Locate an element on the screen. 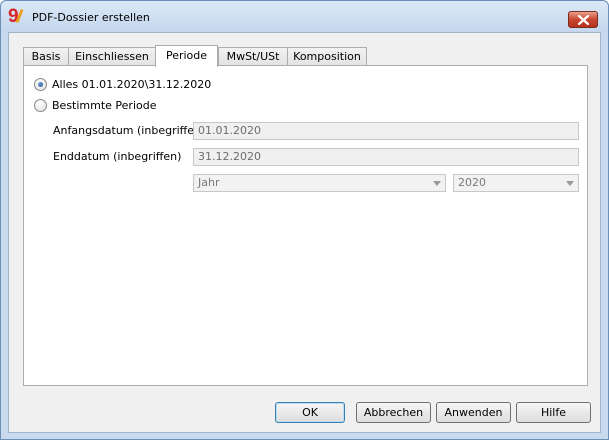 Image resolution: width=609 pixels, height=440 pixels. apply-button: Anwenden is located at coordinates (473, 412).